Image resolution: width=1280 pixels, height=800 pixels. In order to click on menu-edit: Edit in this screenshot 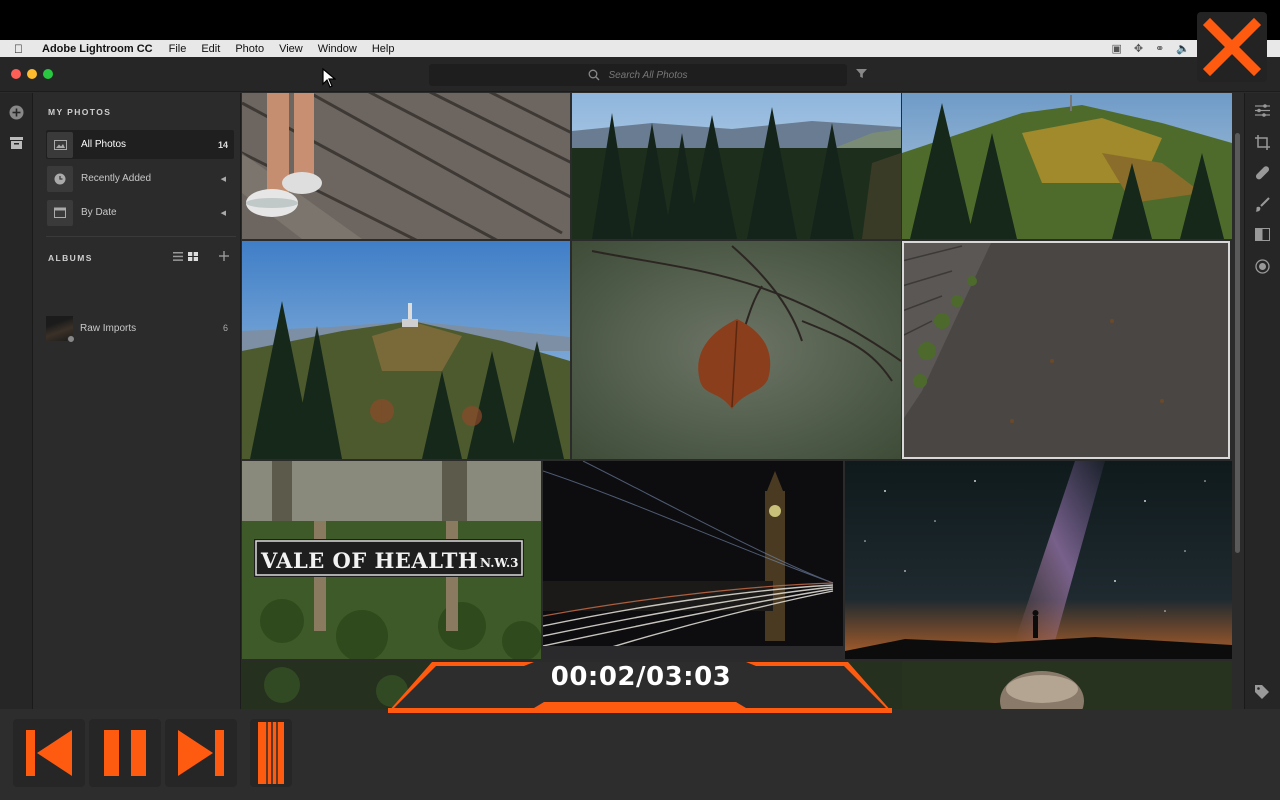, I will do `click(210, 49)`.